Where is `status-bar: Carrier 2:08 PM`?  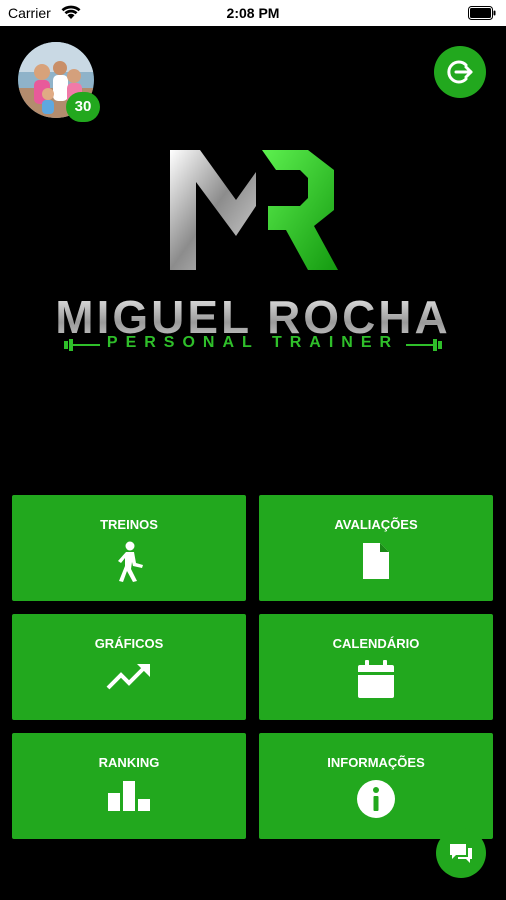
status-bar: Carrier 2:08 PM is located at coordinates (253, 13).